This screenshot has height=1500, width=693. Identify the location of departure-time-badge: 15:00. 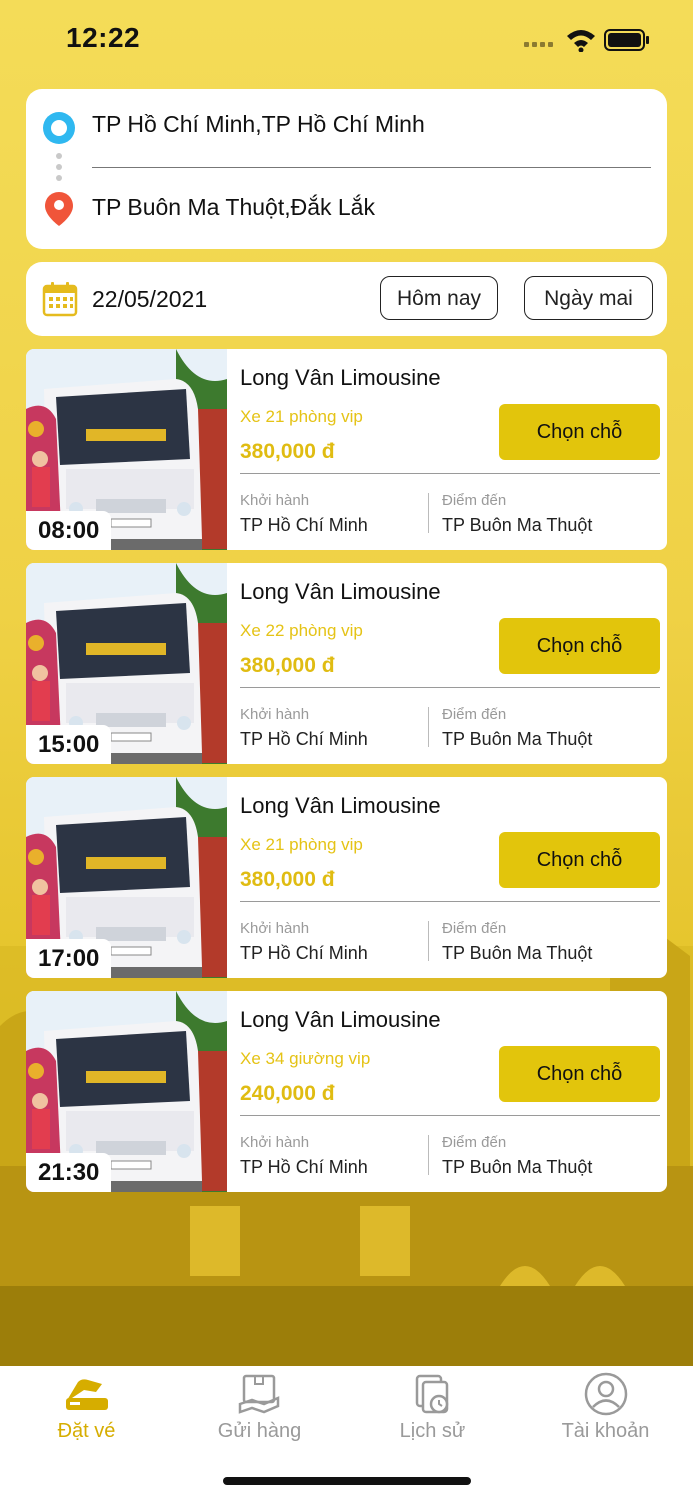
(69, 744).